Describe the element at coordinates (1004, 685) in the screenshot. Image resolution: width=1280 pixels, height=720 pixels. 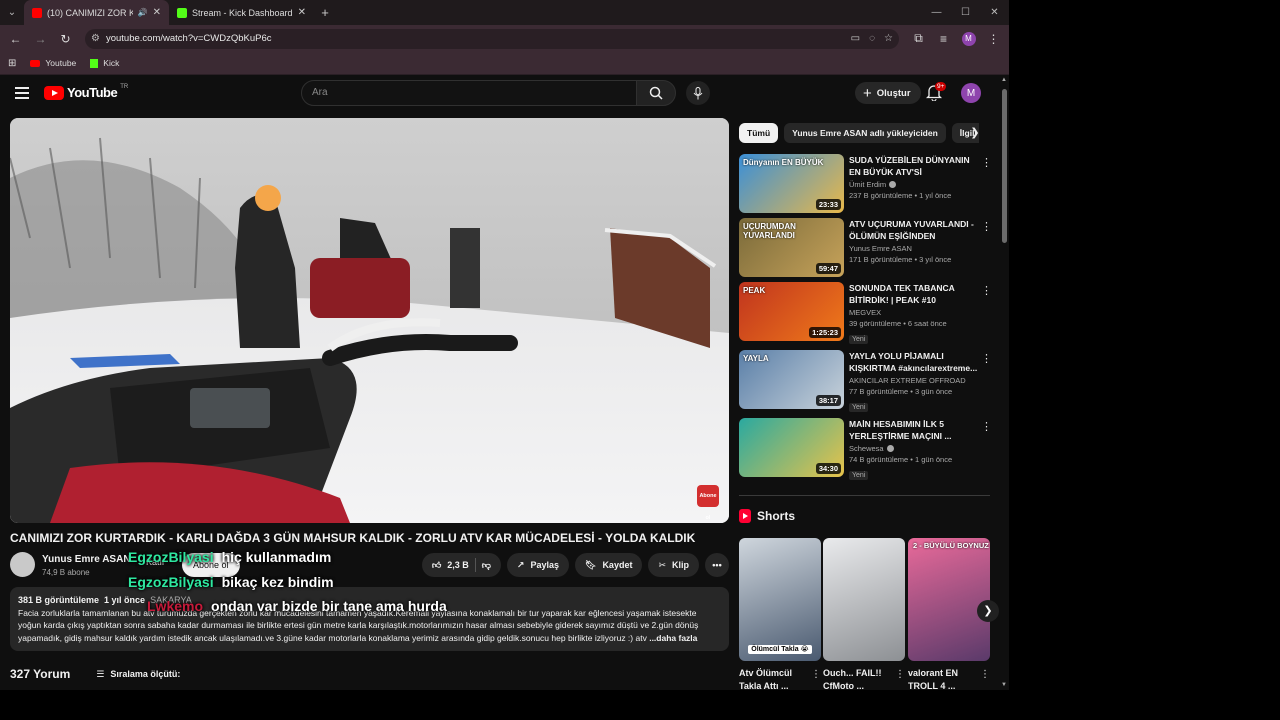
I see `scroll-down-icon: ▼` at that location.